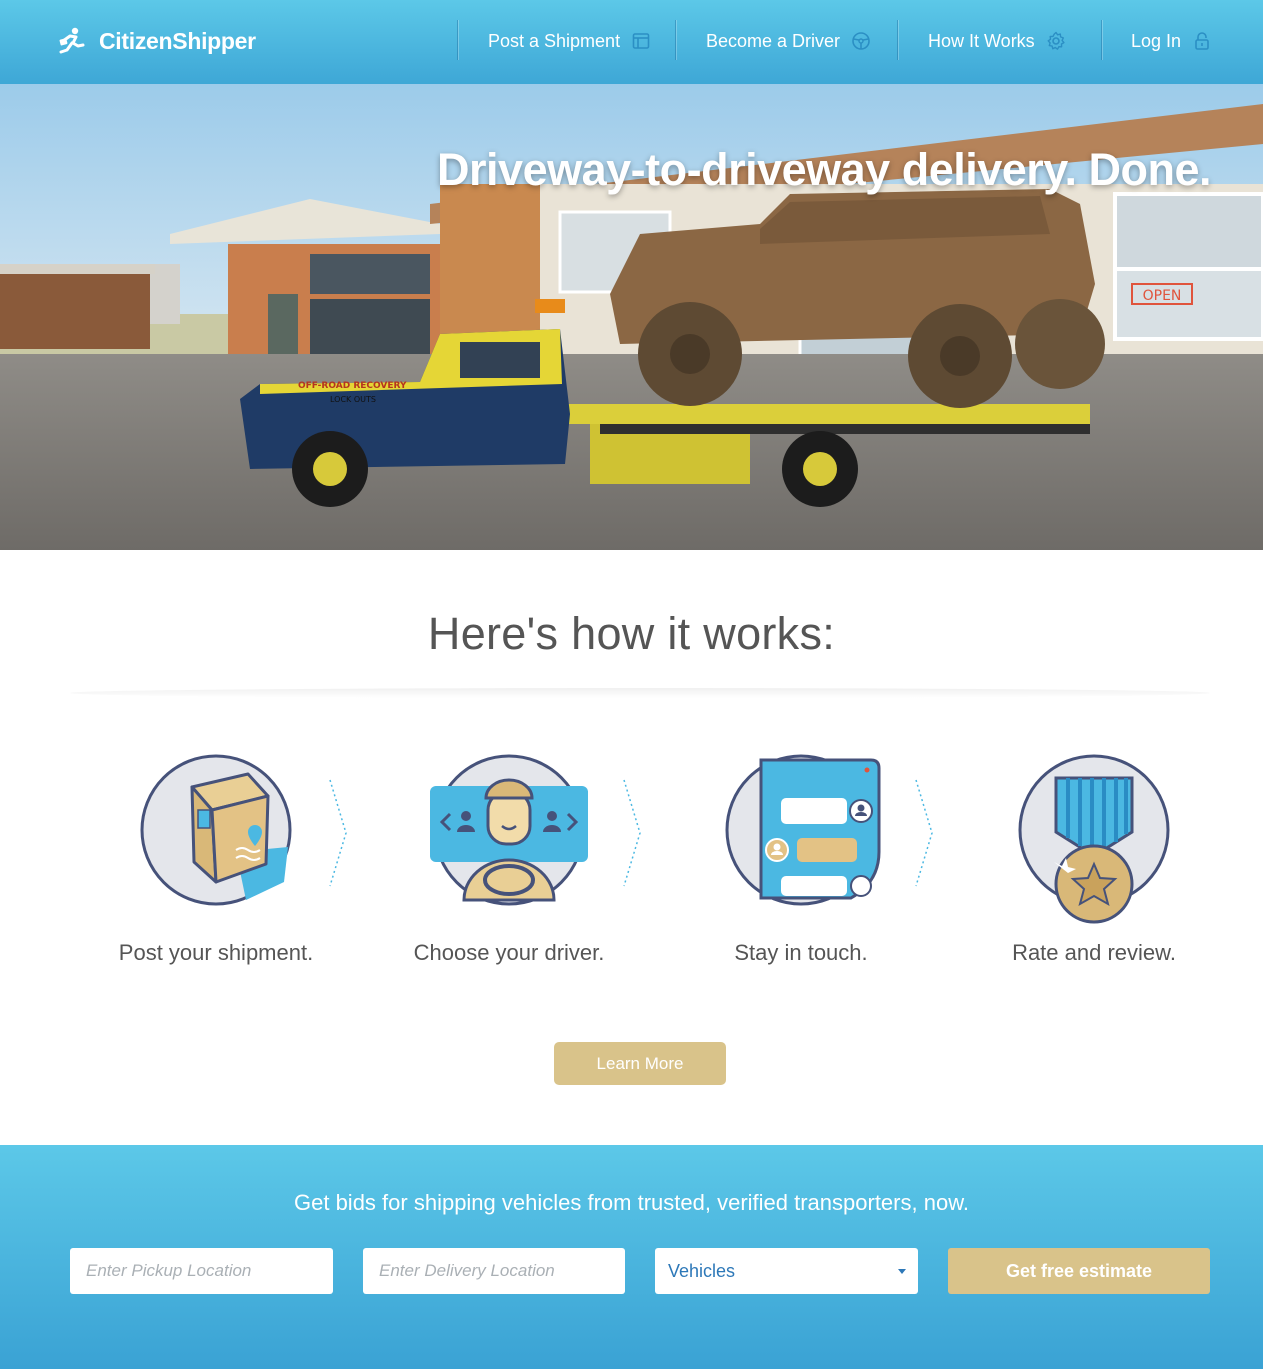 Image resolution: width=1263 pixels, height=1369 pixels. I want to click on caret-down-icon, so click(902, 1271).